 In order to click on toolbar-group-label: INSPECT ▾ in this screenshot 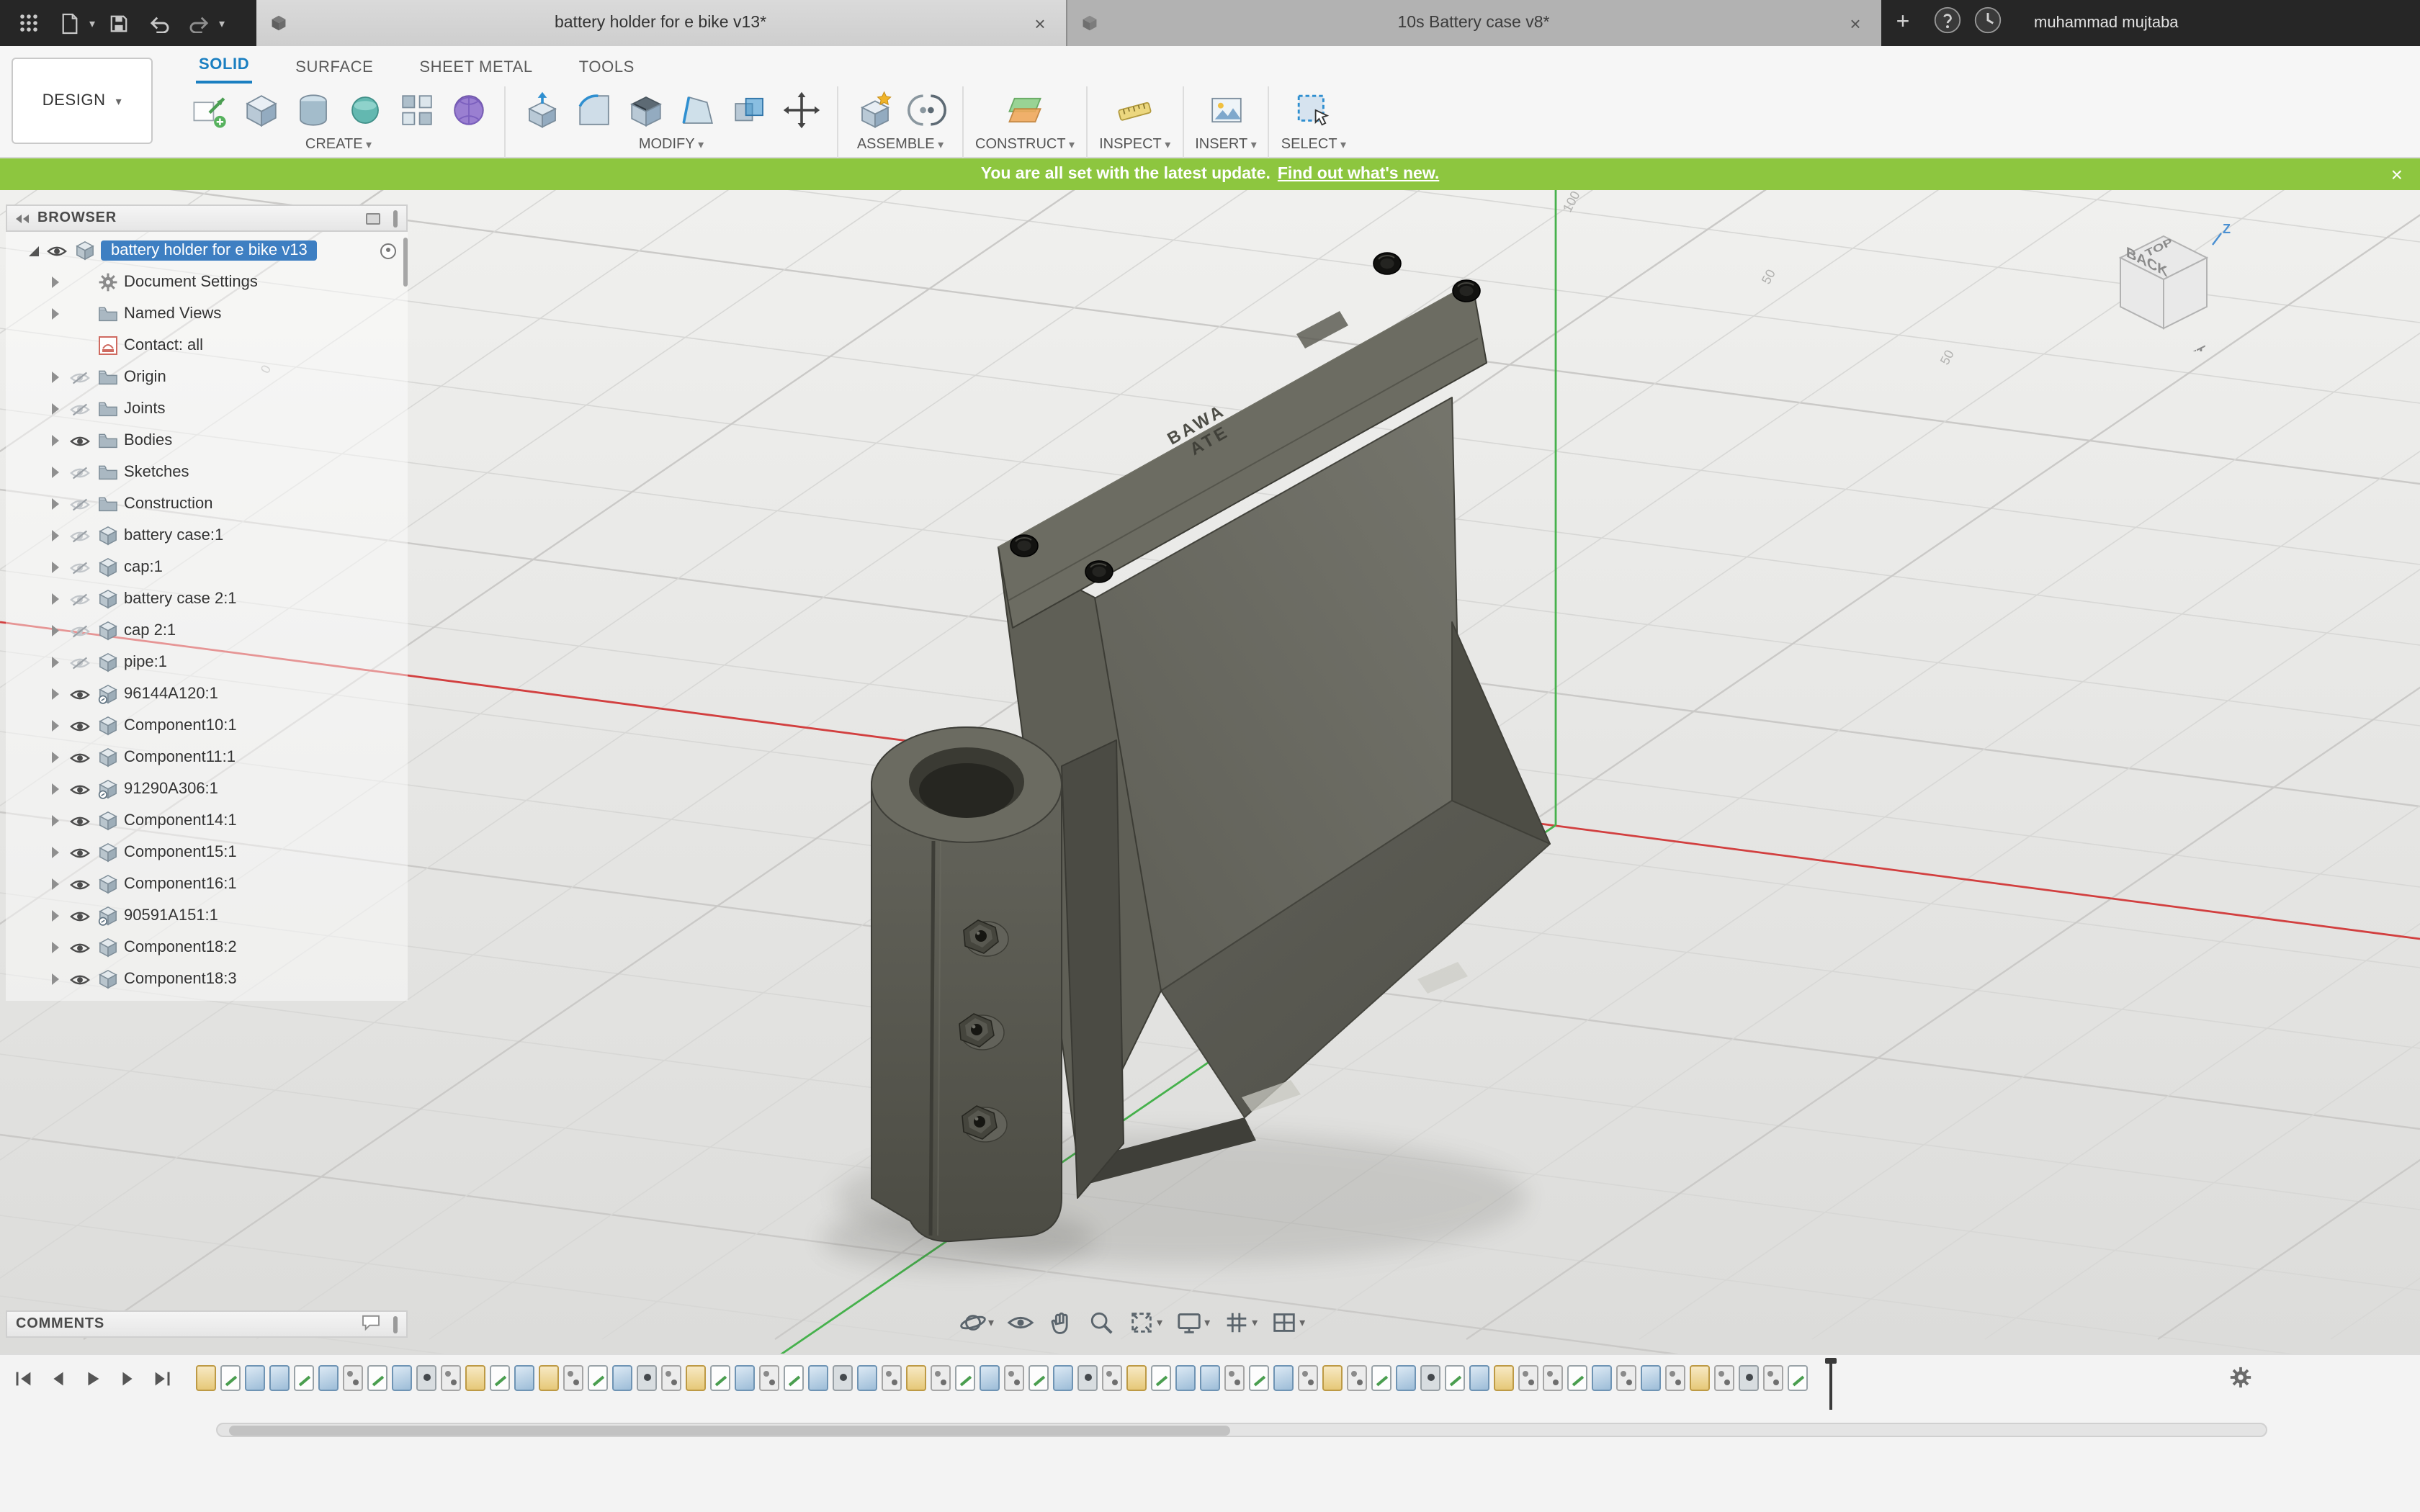, I will do `click(1134, 145)`.